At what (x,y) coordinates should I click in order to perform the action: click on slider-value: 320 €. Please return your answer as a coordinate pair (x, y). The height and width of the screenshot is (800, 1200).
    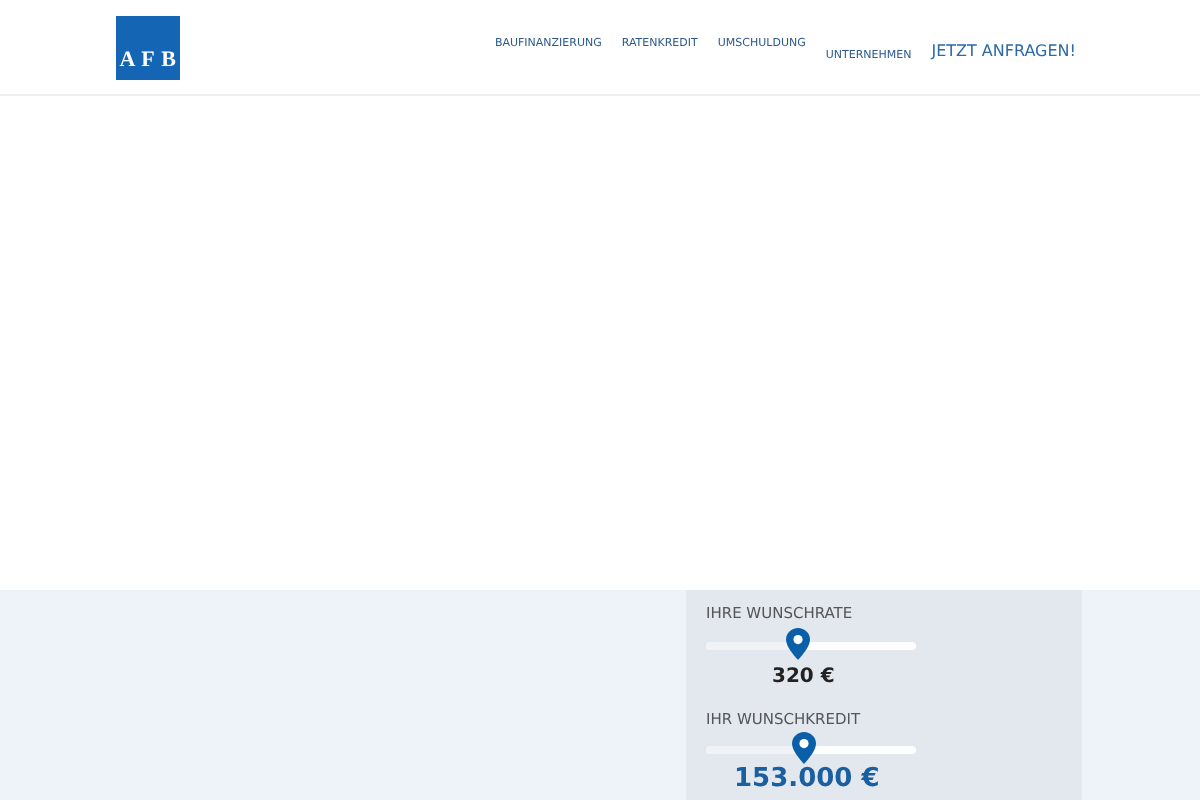
    Looking at the image, I should click on (804, 677).